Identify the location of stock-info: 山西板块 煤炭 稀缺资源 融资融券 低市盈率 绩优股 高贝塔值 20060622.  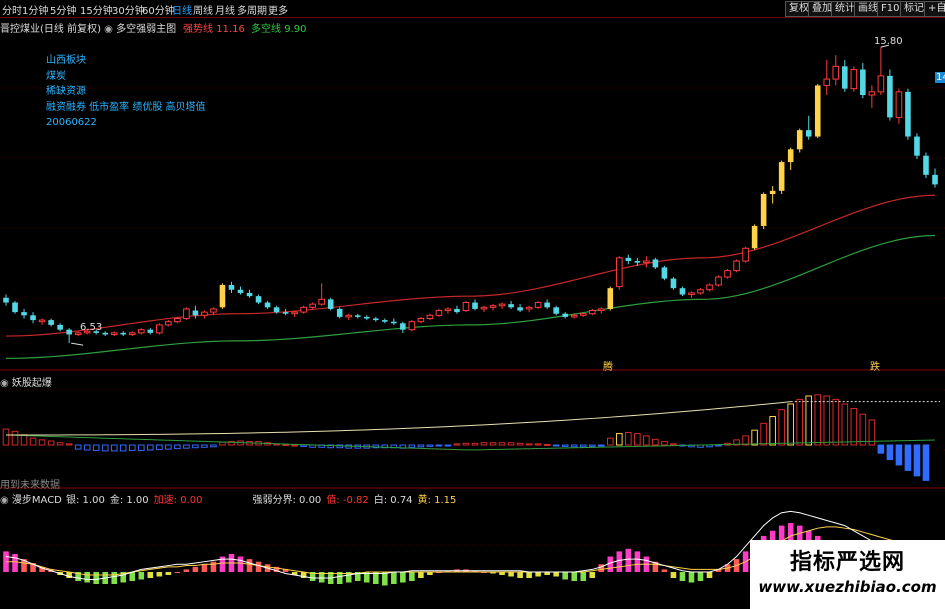
(126, 92).